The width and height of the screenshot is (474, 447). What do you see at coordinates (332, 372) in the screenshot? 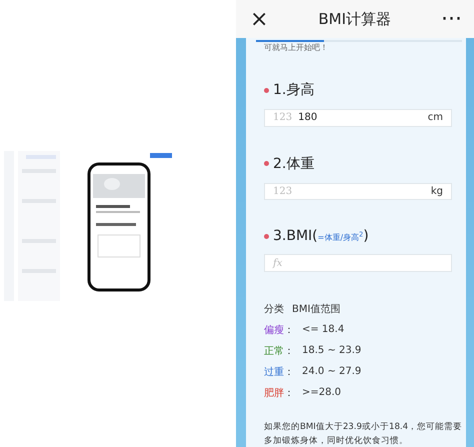
I see `range-text: 24.0 ~ 27.9` at bounding box center [332, 372].